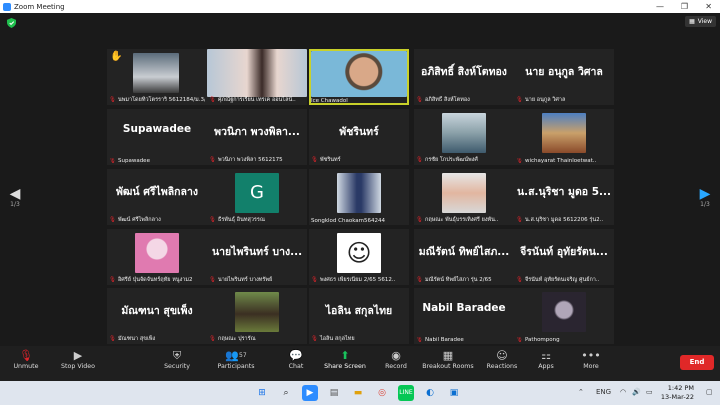  Describe the element at coordinates (546, 366) in the screenshot. I see `apps-label: Apps` at that location.